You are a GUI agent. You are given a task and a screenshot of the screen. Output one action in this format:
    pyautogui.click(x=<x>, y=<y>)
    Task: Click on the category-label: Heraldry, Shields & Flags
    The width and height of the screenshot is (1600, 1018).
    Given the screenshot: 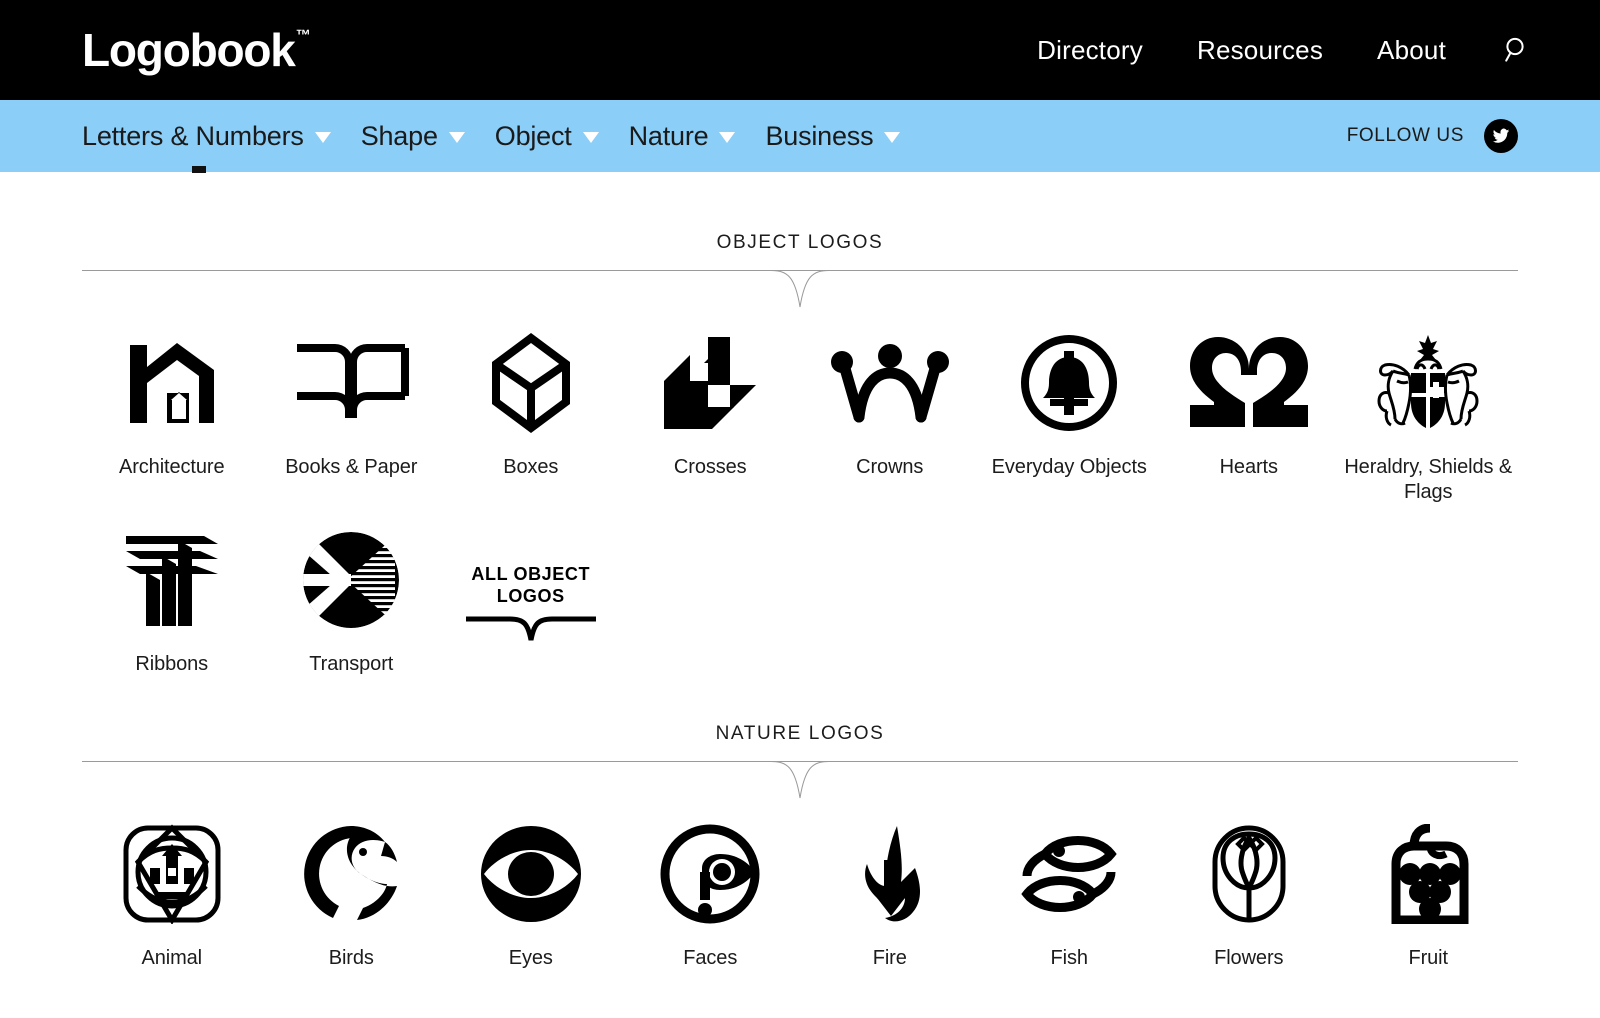 What is the action you would take?
    pyautogui.click(x=1428, y=479)
    